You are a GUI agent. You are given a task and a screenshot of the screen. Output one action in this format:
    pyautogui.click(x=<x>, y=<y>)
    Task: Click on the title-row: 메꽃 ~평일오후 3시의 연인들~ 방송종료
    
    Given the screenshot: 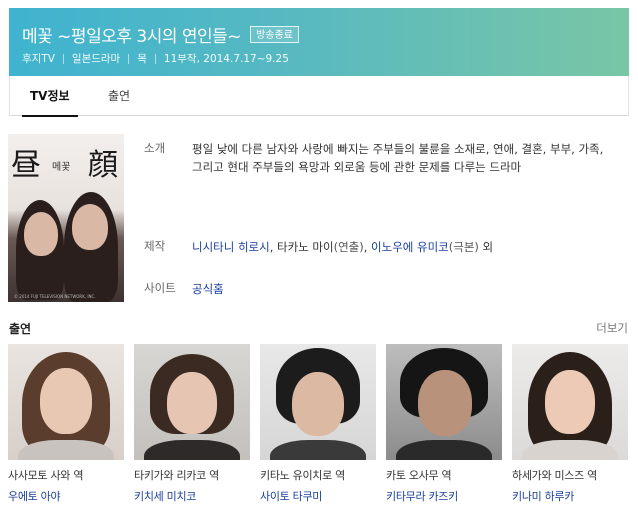 What is the action you would take?
    pyautogui.click(x=160, y=34)
    